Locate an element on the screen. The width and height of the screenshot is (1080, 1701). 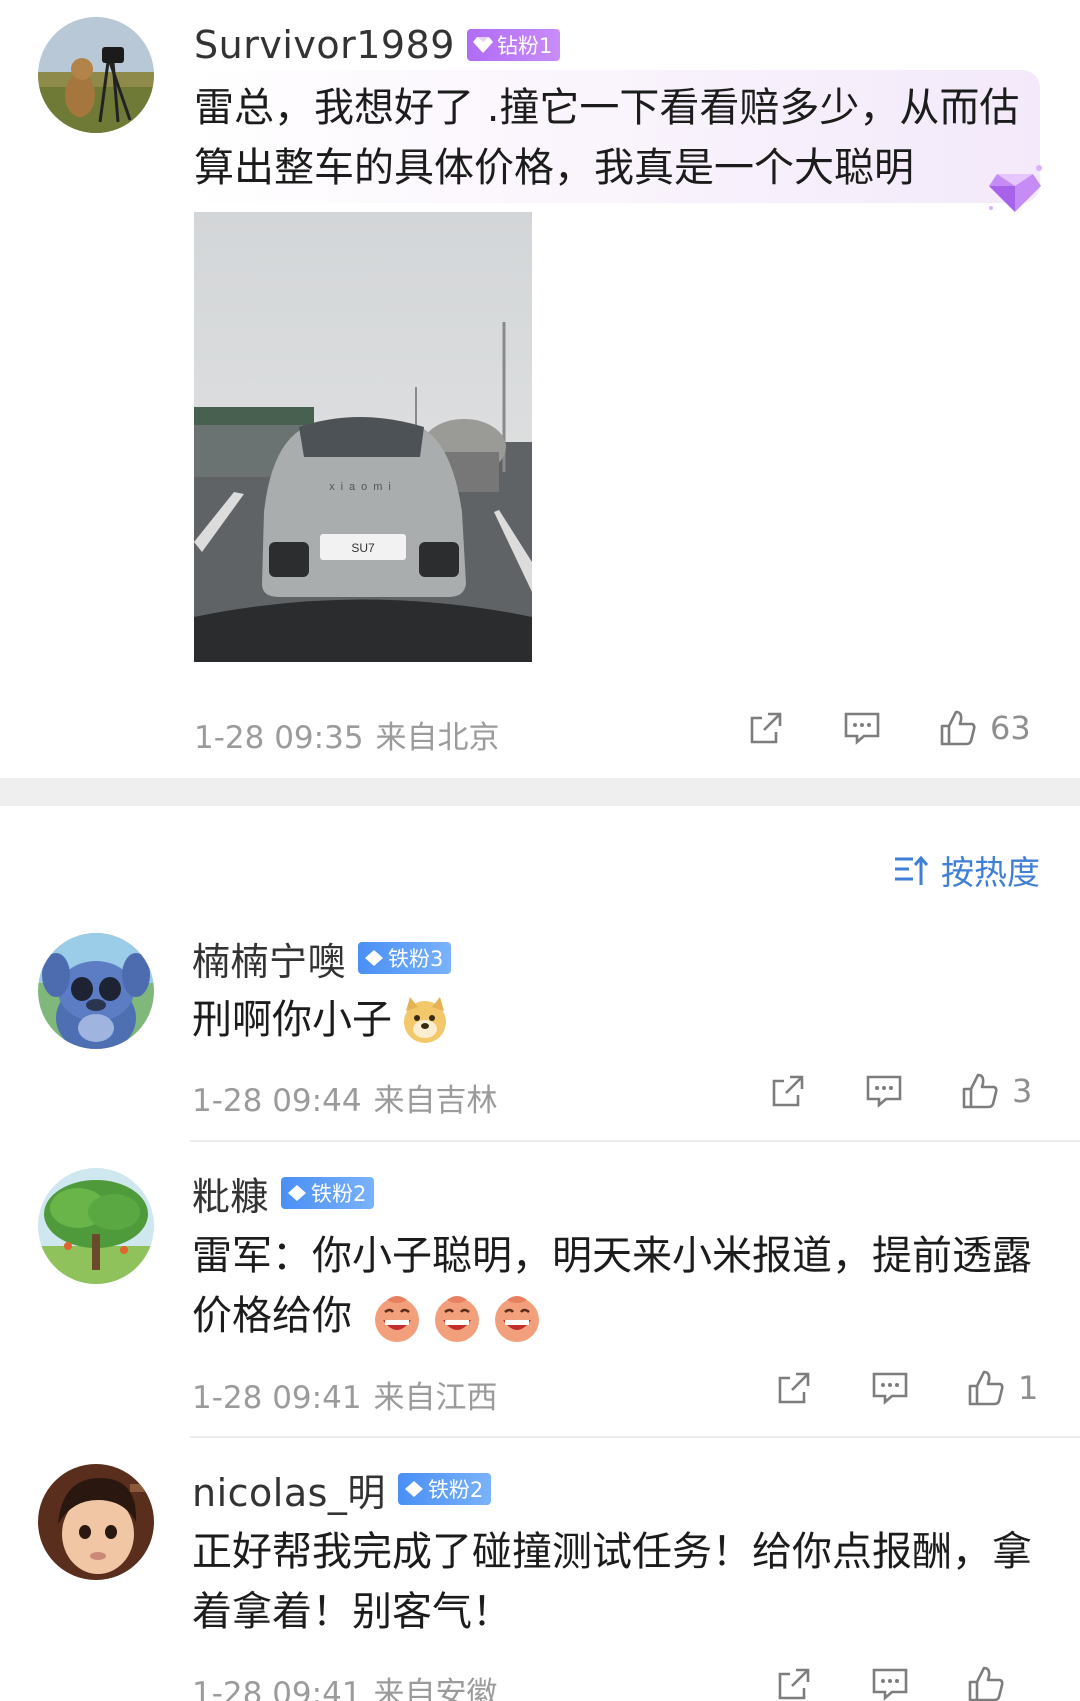
brand-text: xiaomi is located at coordinates (363, 487).